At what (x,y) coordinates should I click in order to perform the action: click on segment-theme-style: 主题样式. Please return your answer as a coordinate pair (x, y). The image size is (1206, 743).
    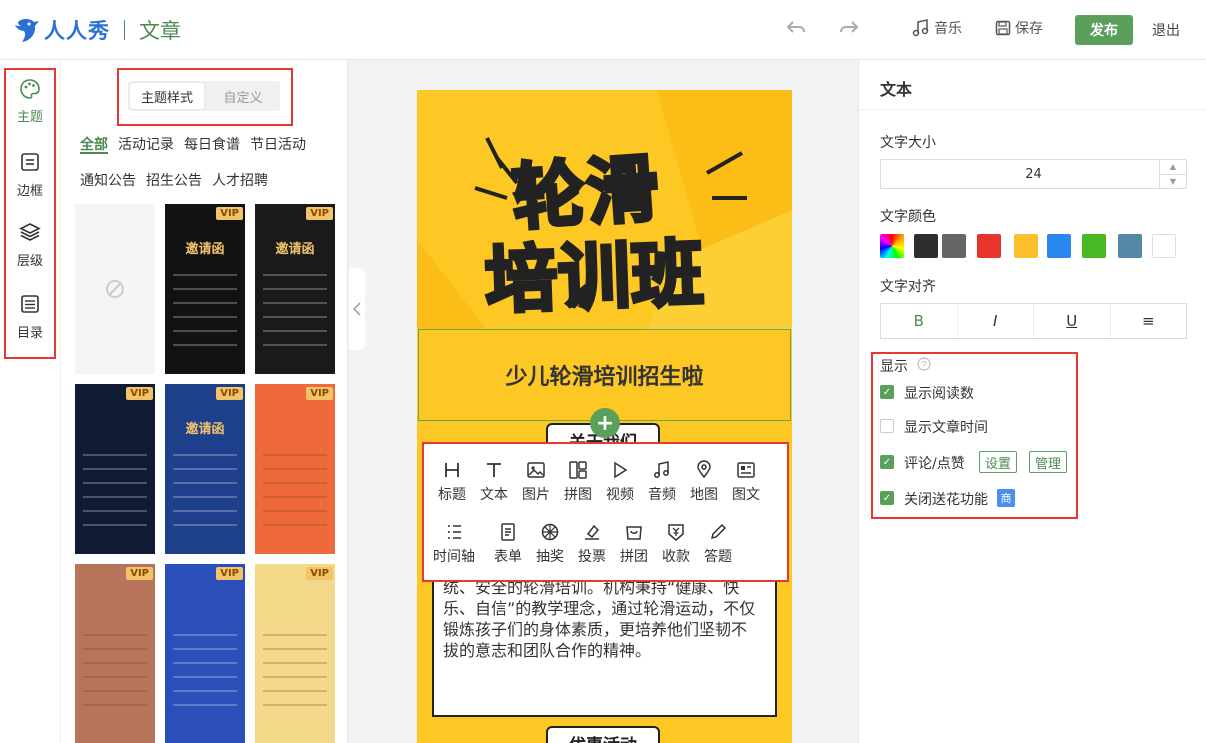
    Looking at the image, I should click on (167, 96).